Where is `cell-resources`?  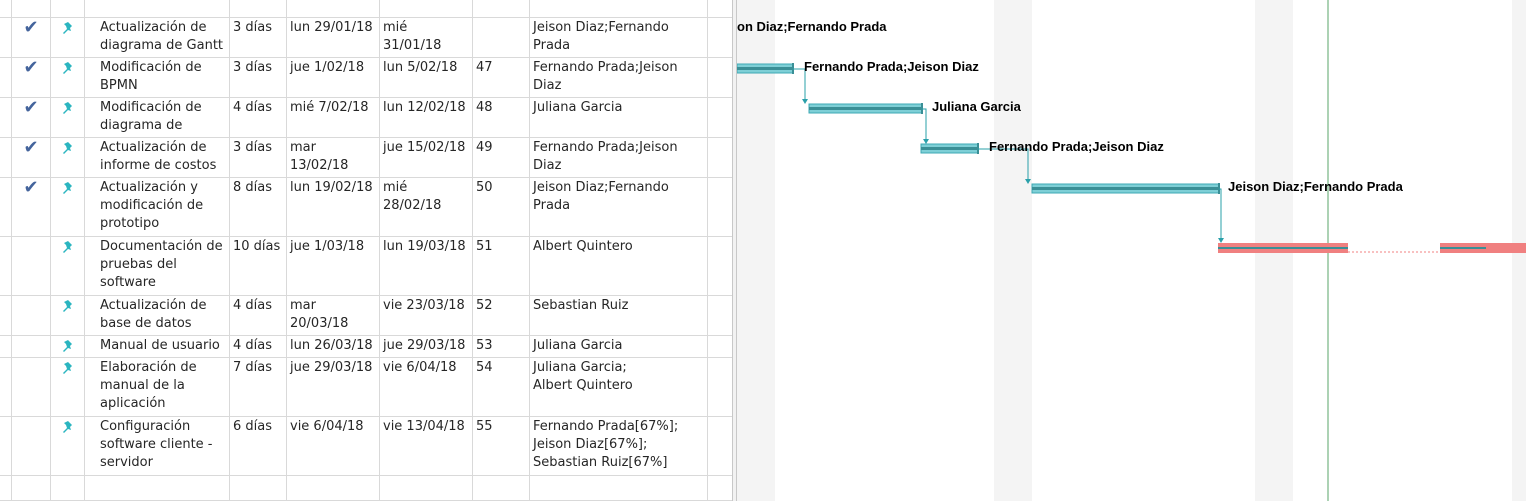 cell-resources is located at coordinates (619, 488).